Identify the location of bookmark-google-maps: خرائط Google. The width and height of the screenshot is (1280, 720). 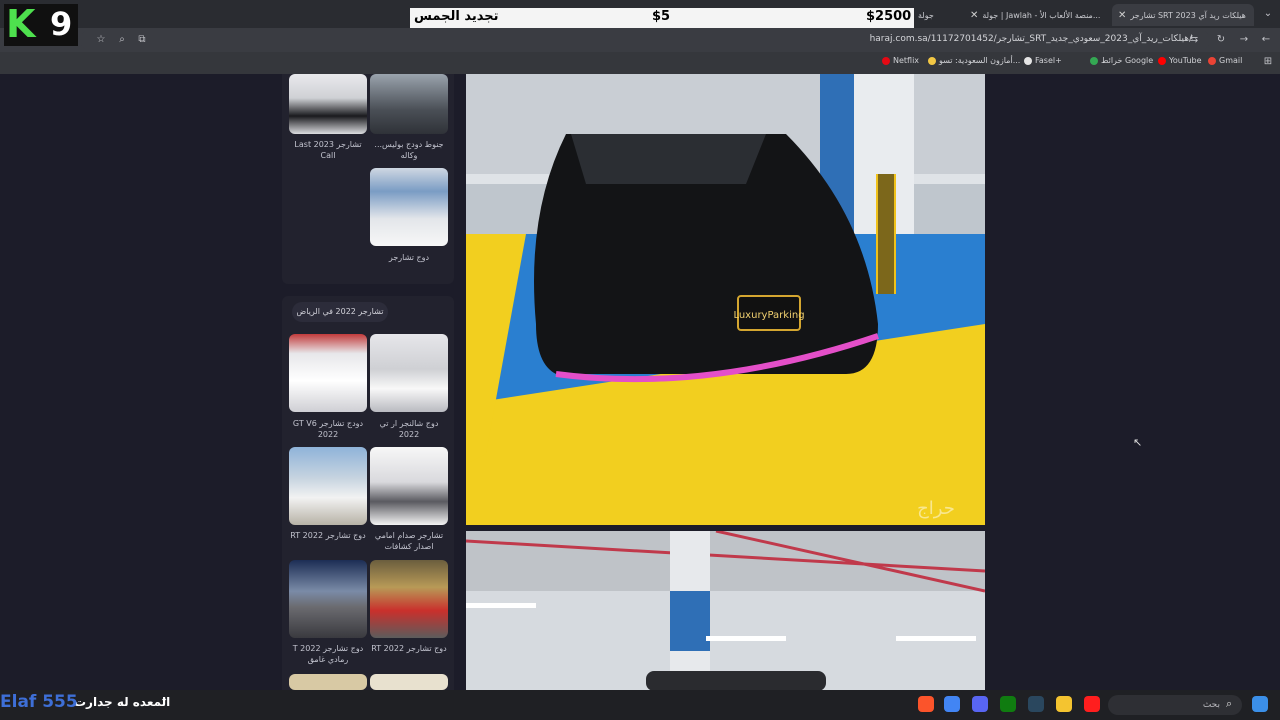
(1121, 60).